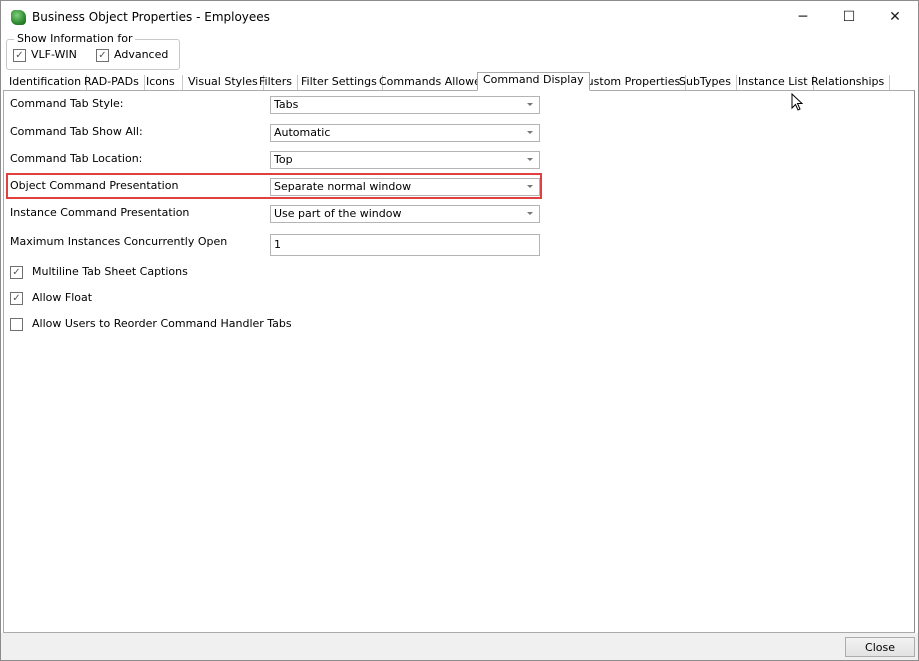 The image size is (919, 661). I want to click on vlf-win-label: VLF-WIN, so click(54, 54).